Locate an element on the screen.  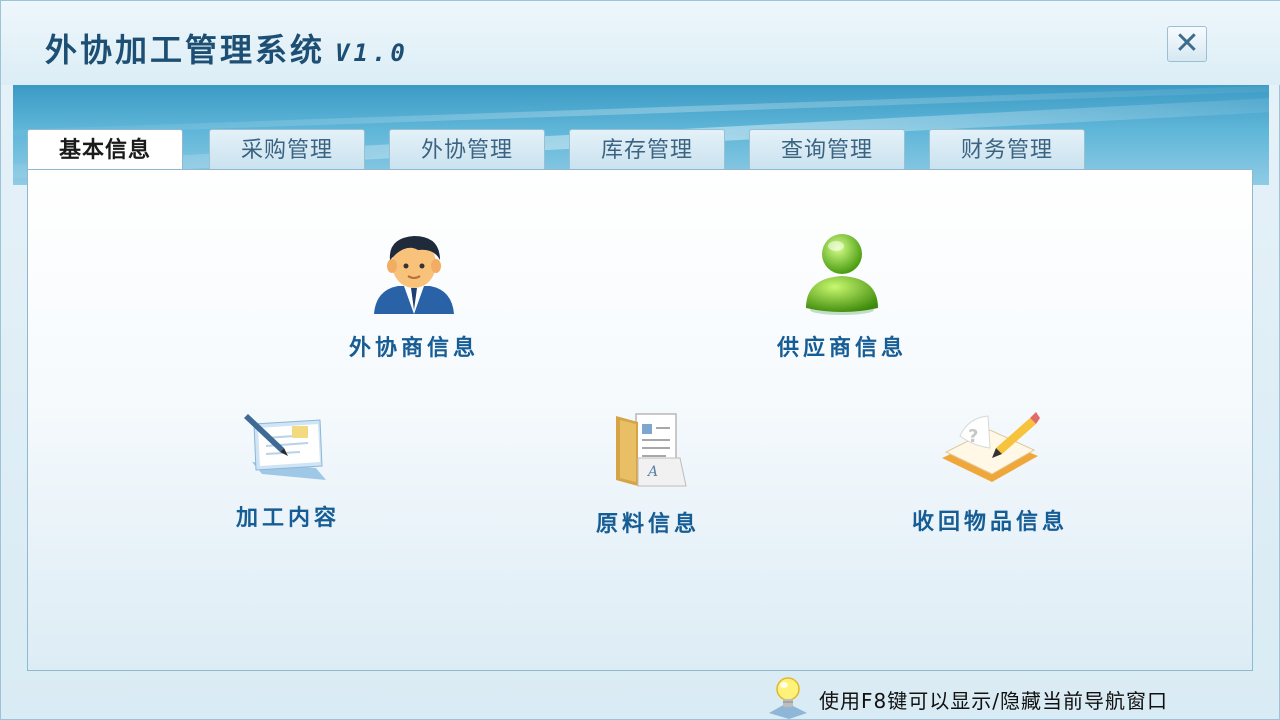
close-button: ✕ is located at coordinates (1187, 44).